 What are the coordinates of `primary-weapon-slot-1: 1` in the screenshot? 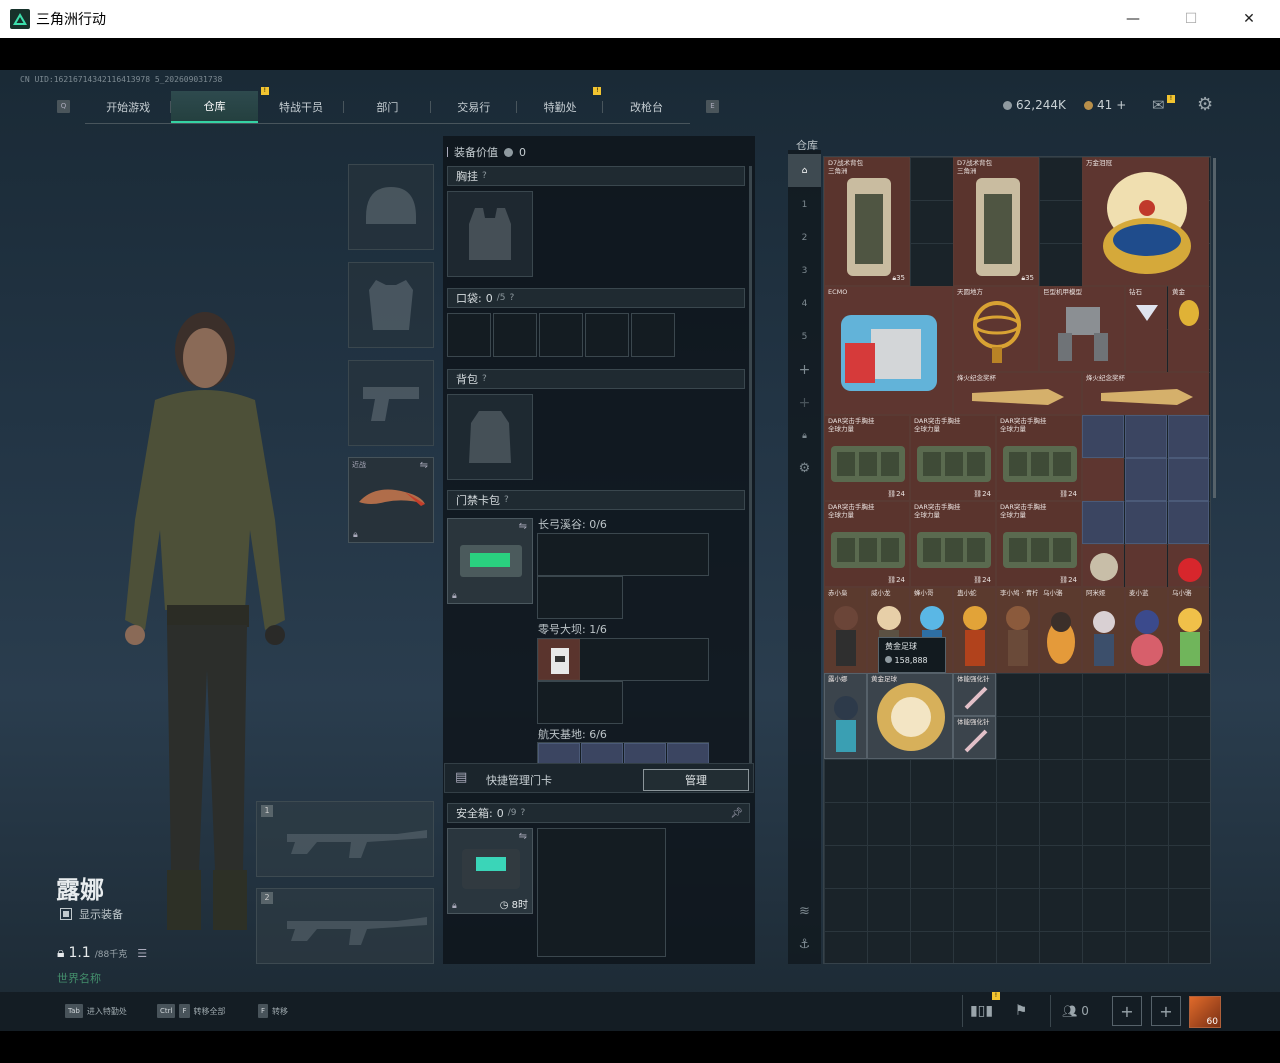 It's located at (345, 839).